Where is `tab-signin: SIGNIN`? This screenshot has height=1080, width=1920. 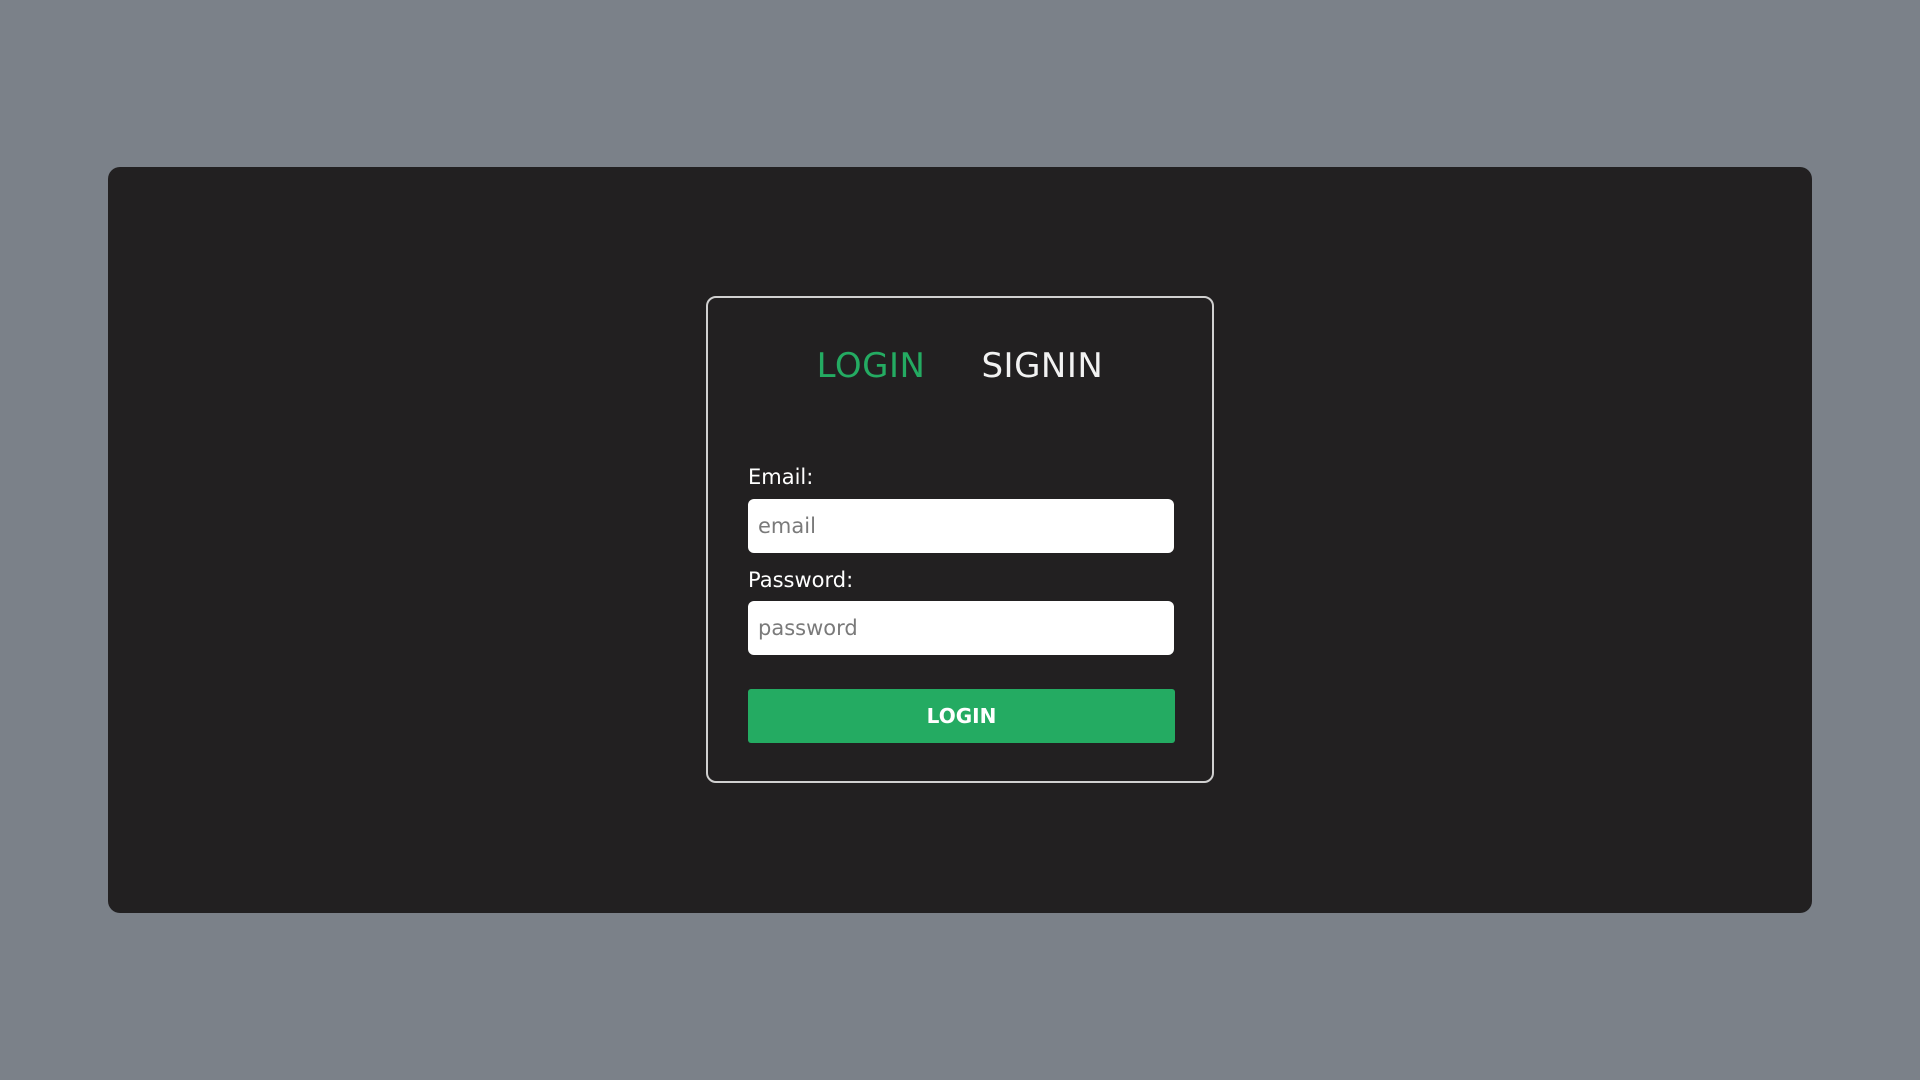 tab-signin: SIGNIN is located at coordinates (1042, 366).